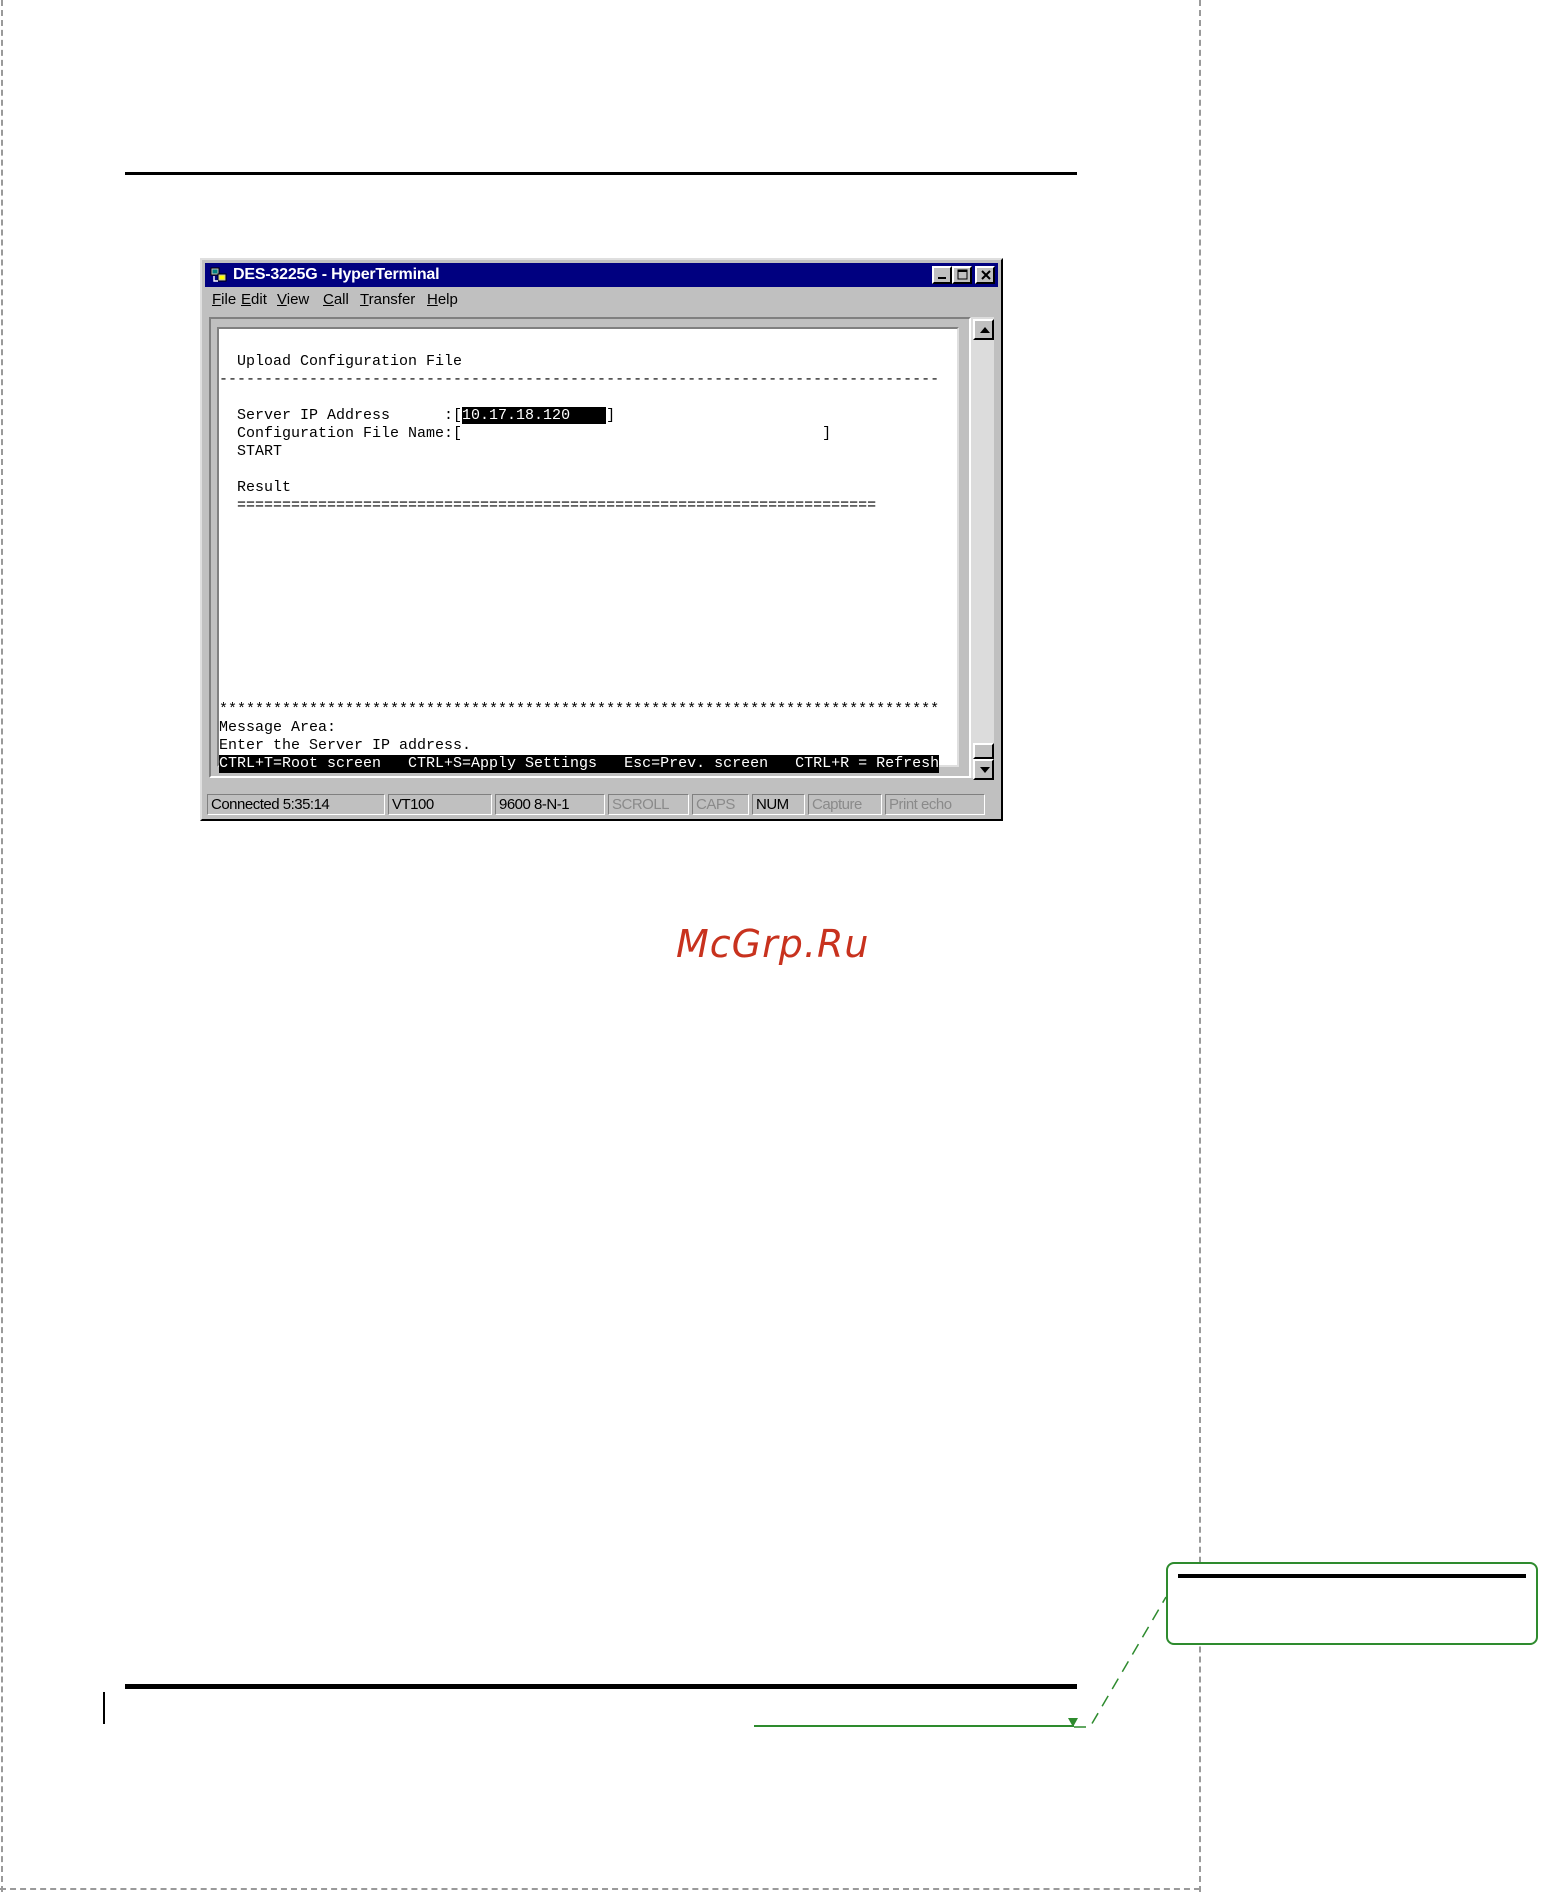  What do you see at coordinates (1352, 1576) in the screenshot?
I see `callout-rule` at bounding box center [1352, 1576].